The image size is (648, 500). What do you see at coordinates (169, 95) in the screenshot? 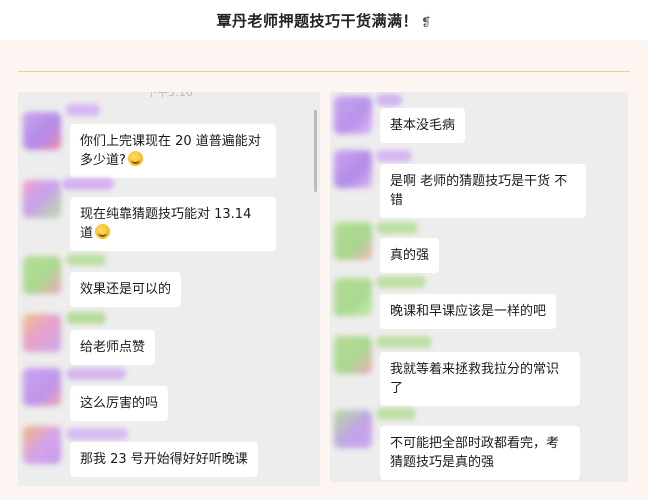
I see `timestamp: 下午3:16` at bounding box center [169, 95].